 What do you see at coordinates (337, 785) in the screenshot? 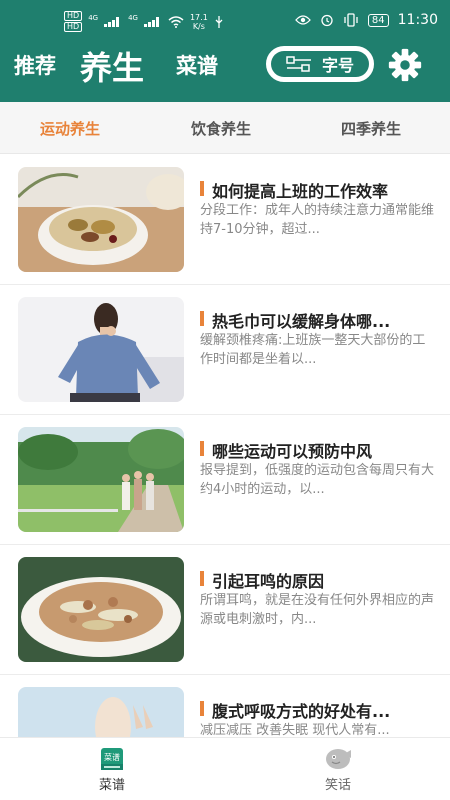
I see `nav-jokes-label: 笑话` at bounding box center [337, 785].